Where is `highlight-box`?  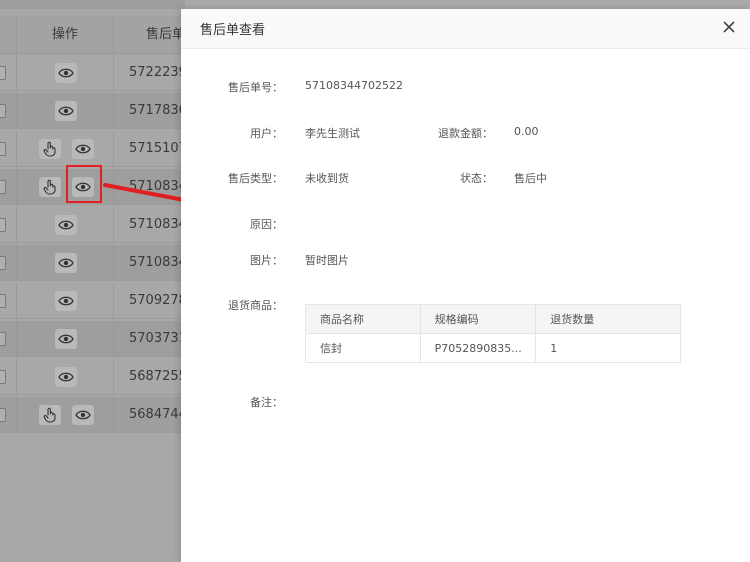 highlight-box is located at coordinates (84, 184).